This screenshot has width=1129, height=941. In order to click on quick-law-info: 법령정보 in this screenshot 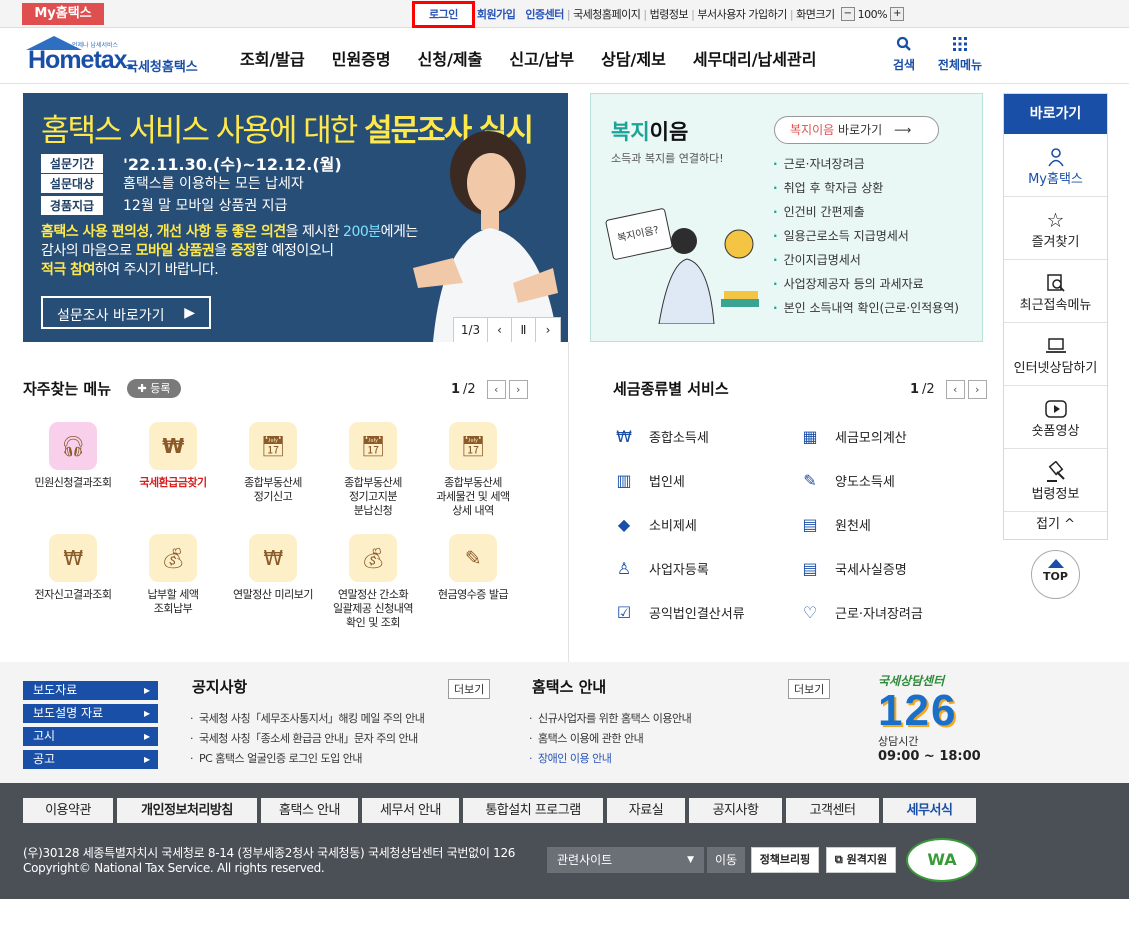, I will do `click(1055, 480)`.